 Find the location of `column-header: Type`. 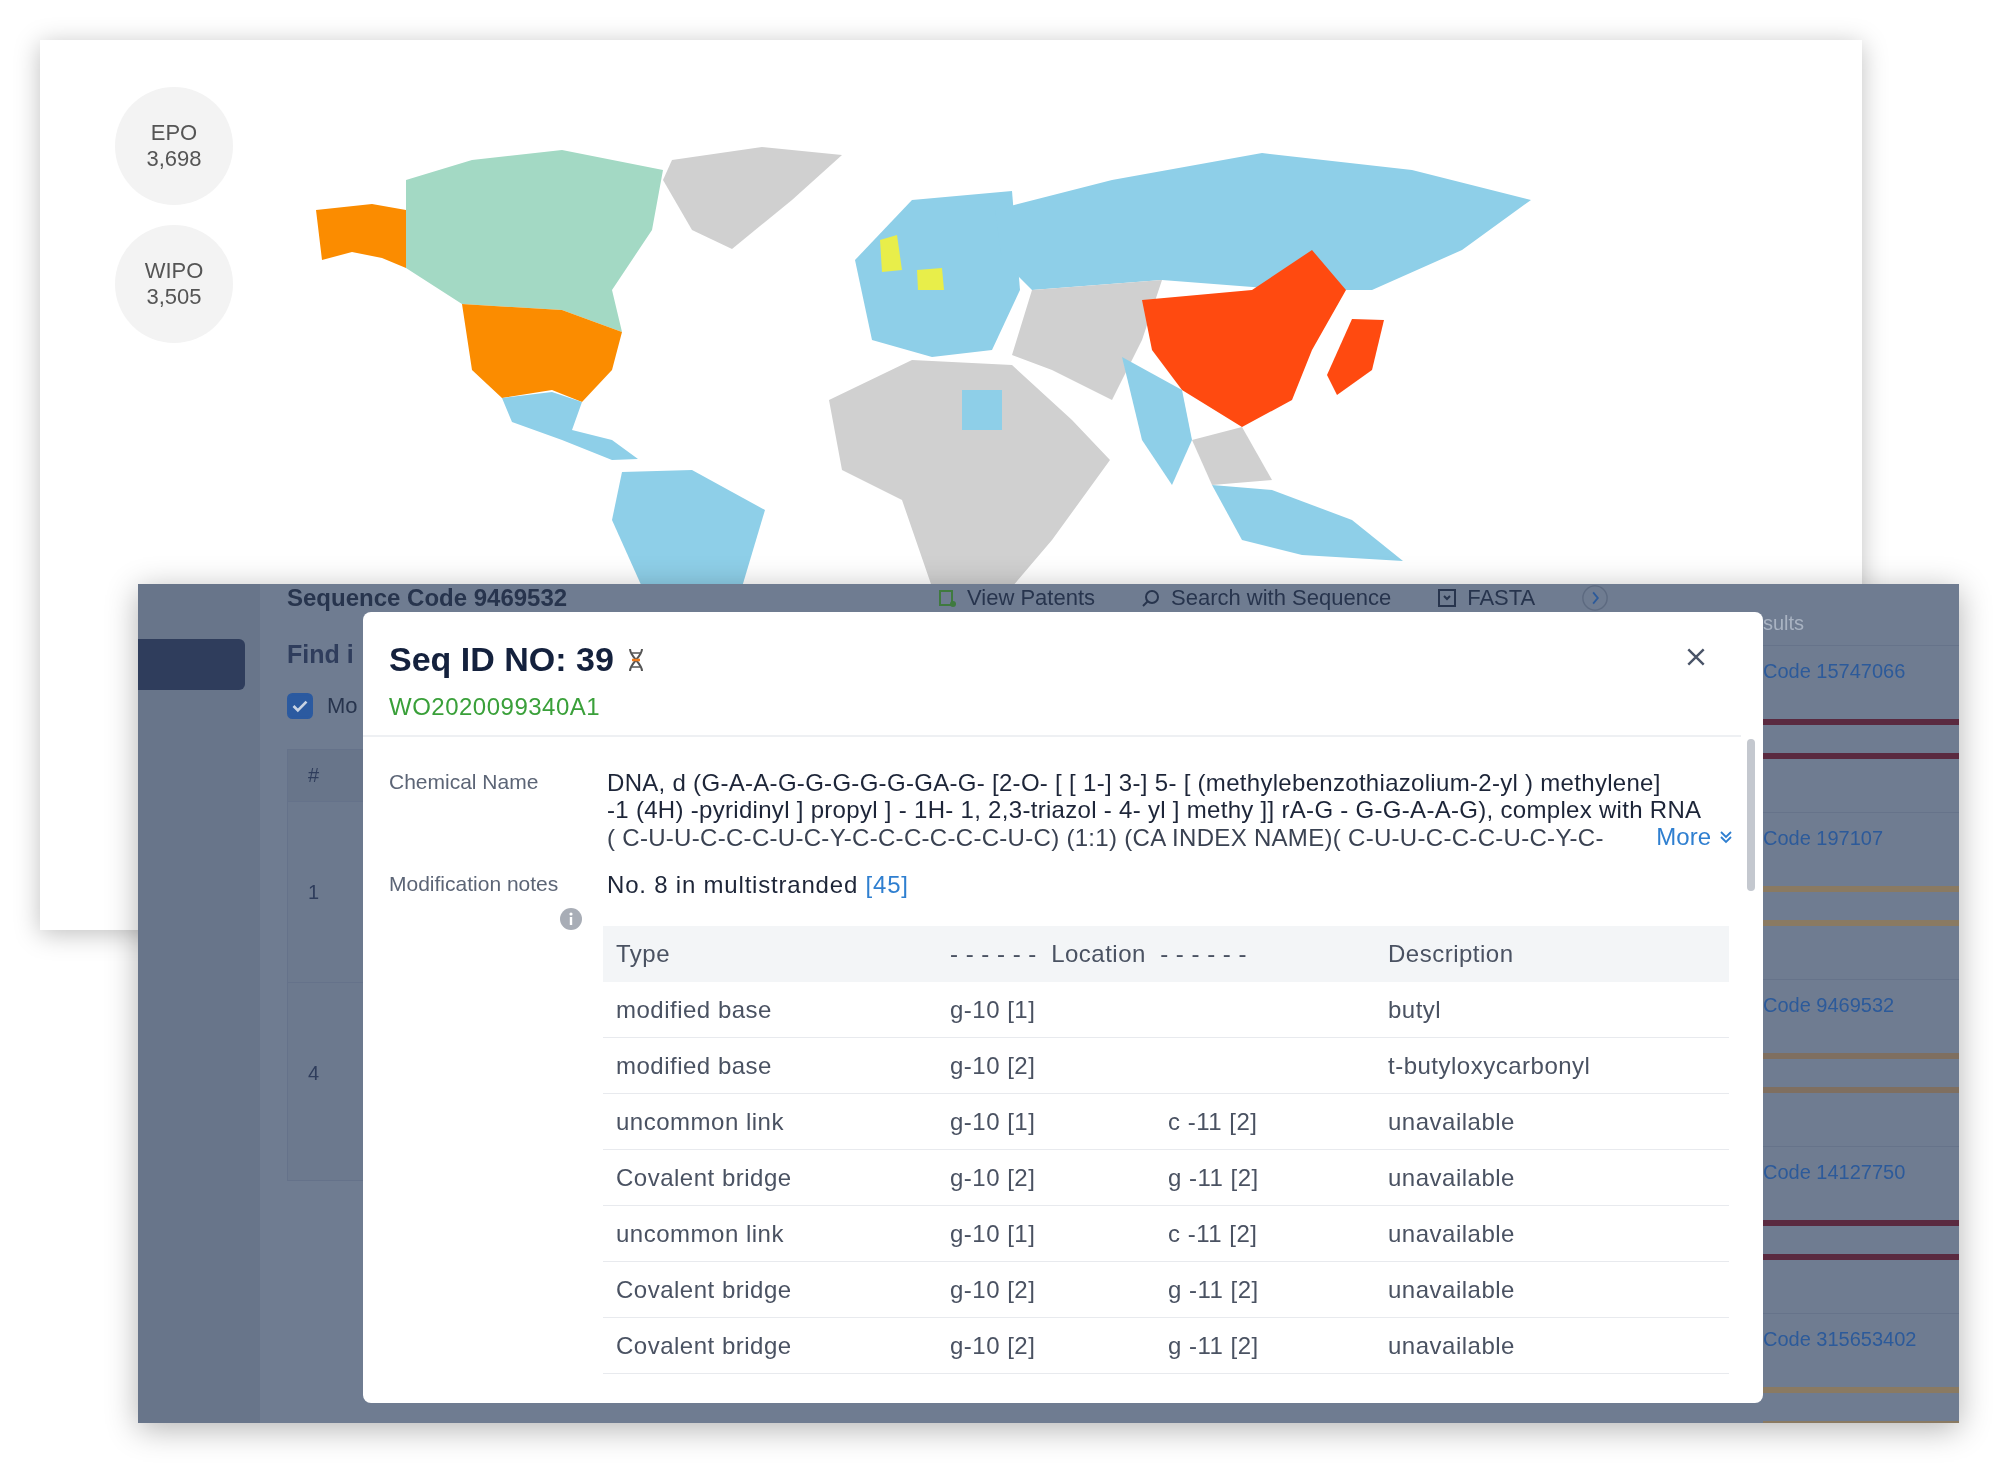

column-header: Type is located at coordinates (770, 954).